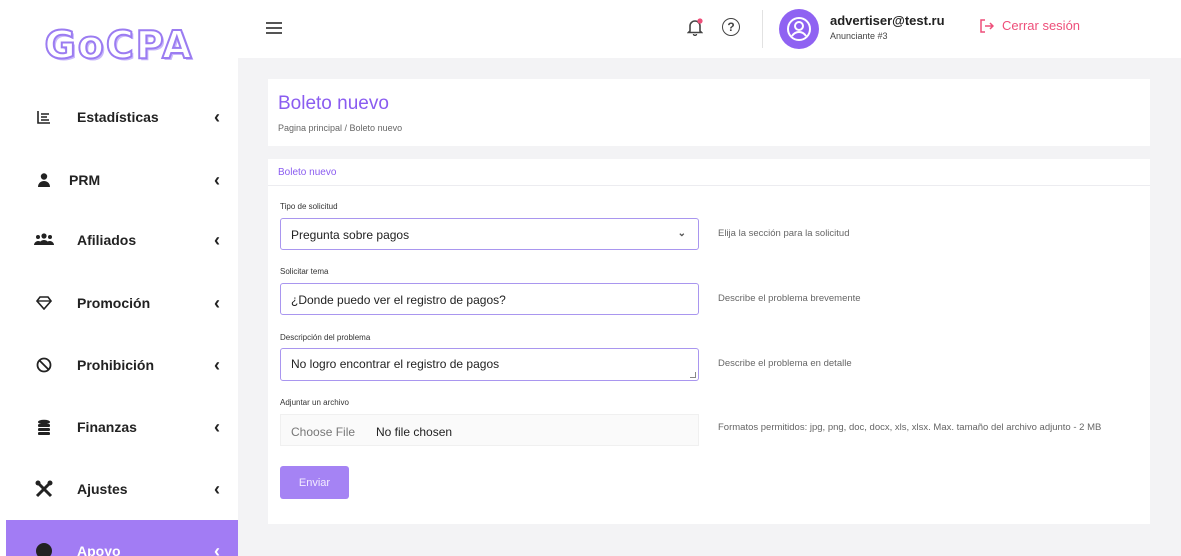  I want to click on sidebar-item-promocion: Promoción ‹, so click(119, 303).